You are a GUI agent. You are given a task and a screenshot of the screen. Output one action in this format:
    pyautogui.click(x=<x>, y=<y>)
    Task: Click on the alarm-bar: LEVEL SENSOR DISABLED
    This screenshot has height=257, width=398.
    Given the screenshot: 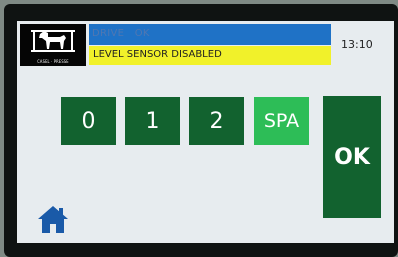 What is the action you would take?
    pyautogui.click(x=210, y=55)
    